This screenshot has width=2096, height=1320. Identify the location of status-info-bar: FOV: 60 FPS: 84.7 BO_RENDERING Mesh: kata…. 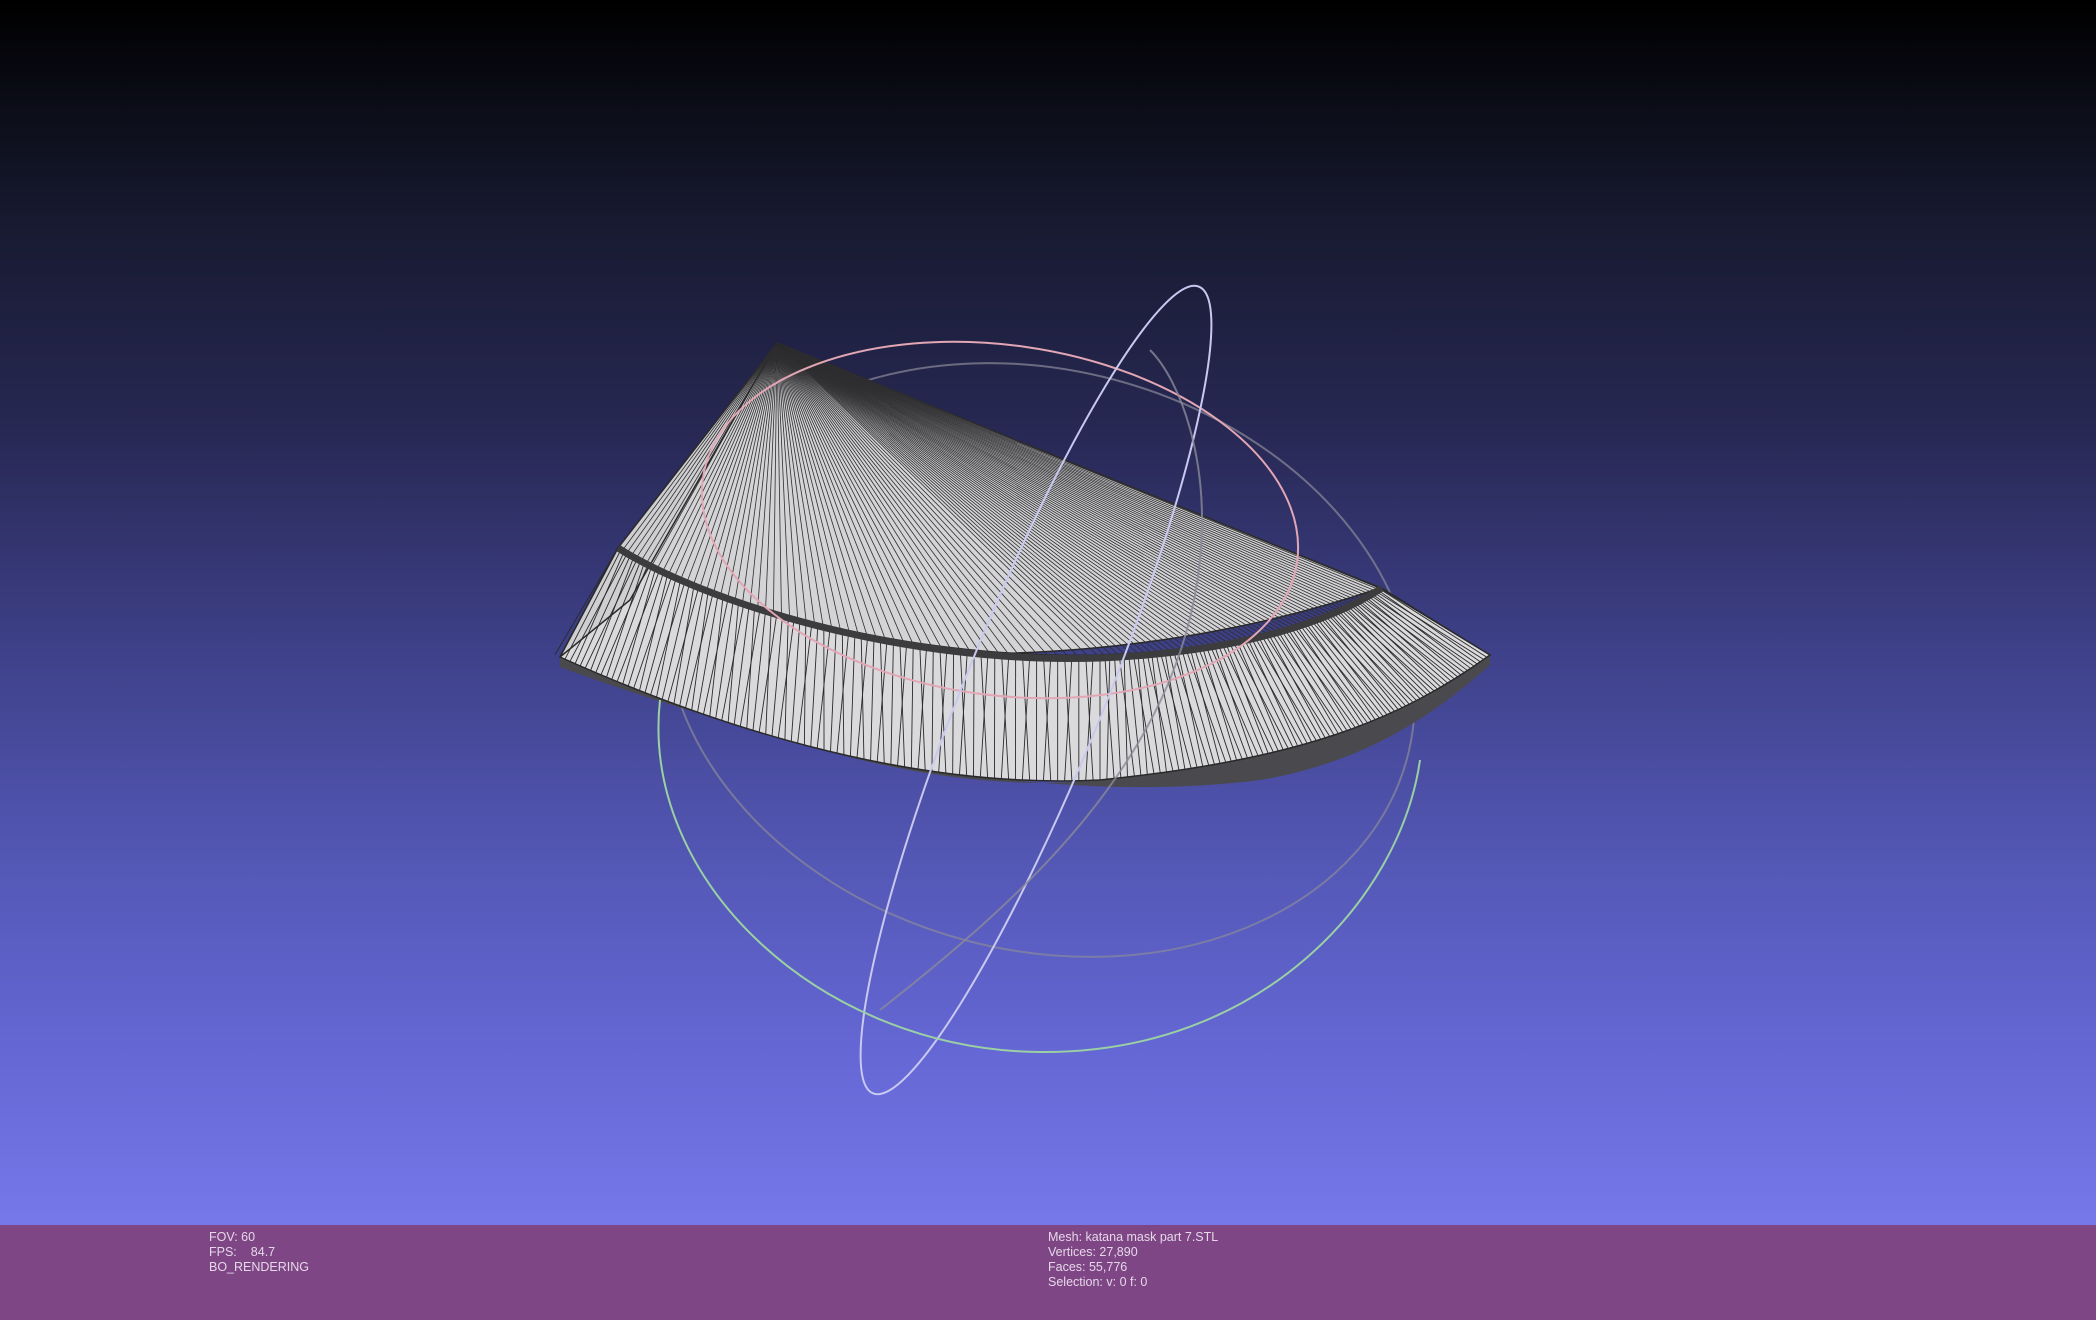
(1048, 1272).